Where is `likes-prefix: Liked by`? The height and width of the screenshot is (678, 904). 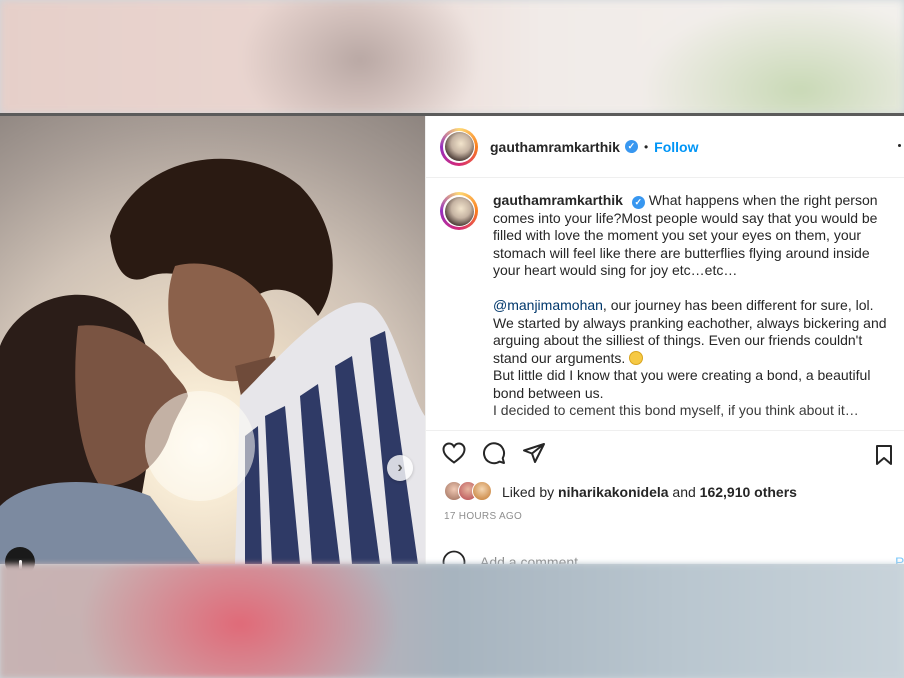 likes-prefix: Liked by is located at coordinates (528, 492).